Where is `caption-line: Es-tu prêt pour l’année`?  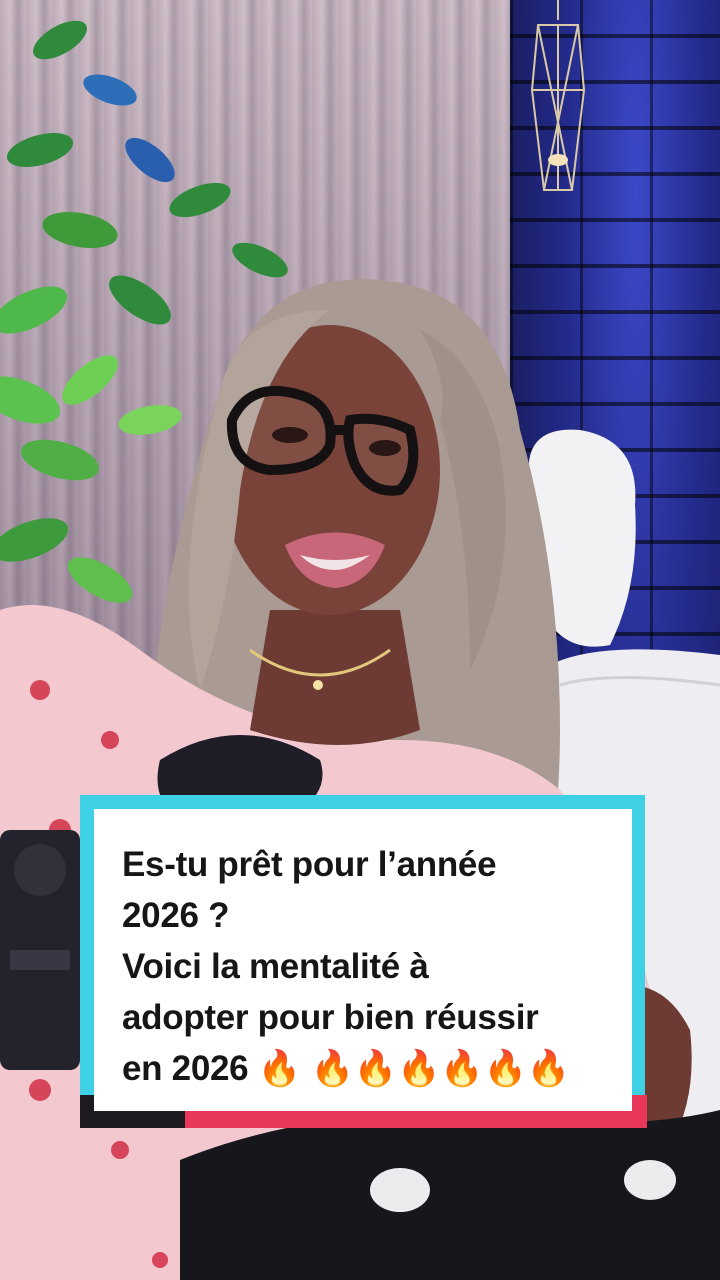
caption-line: Es-tu prêt pour l’année is located at coordinates (309, 864).